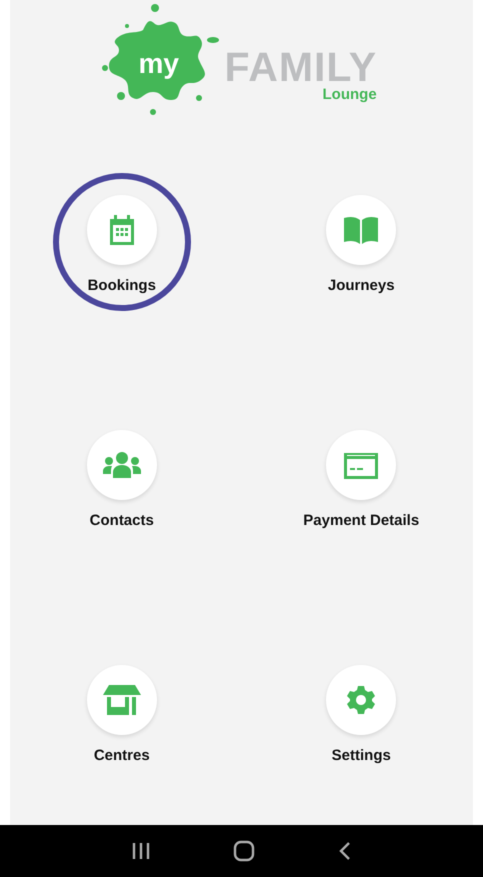 This screenshot has width=483, height=877. I want to click on back-icon, so click(345, 851).